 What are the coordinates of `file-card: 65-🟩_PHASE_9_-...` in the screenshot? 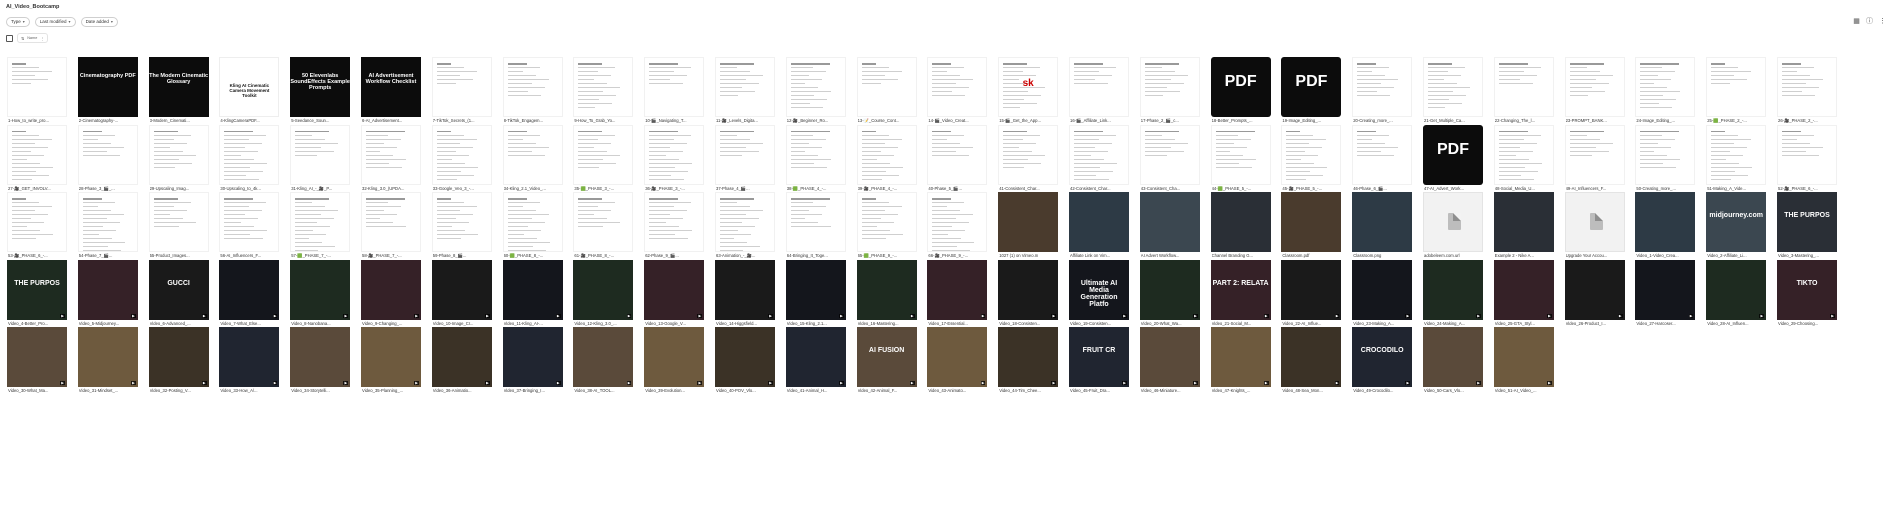 It's located at (886, 225).